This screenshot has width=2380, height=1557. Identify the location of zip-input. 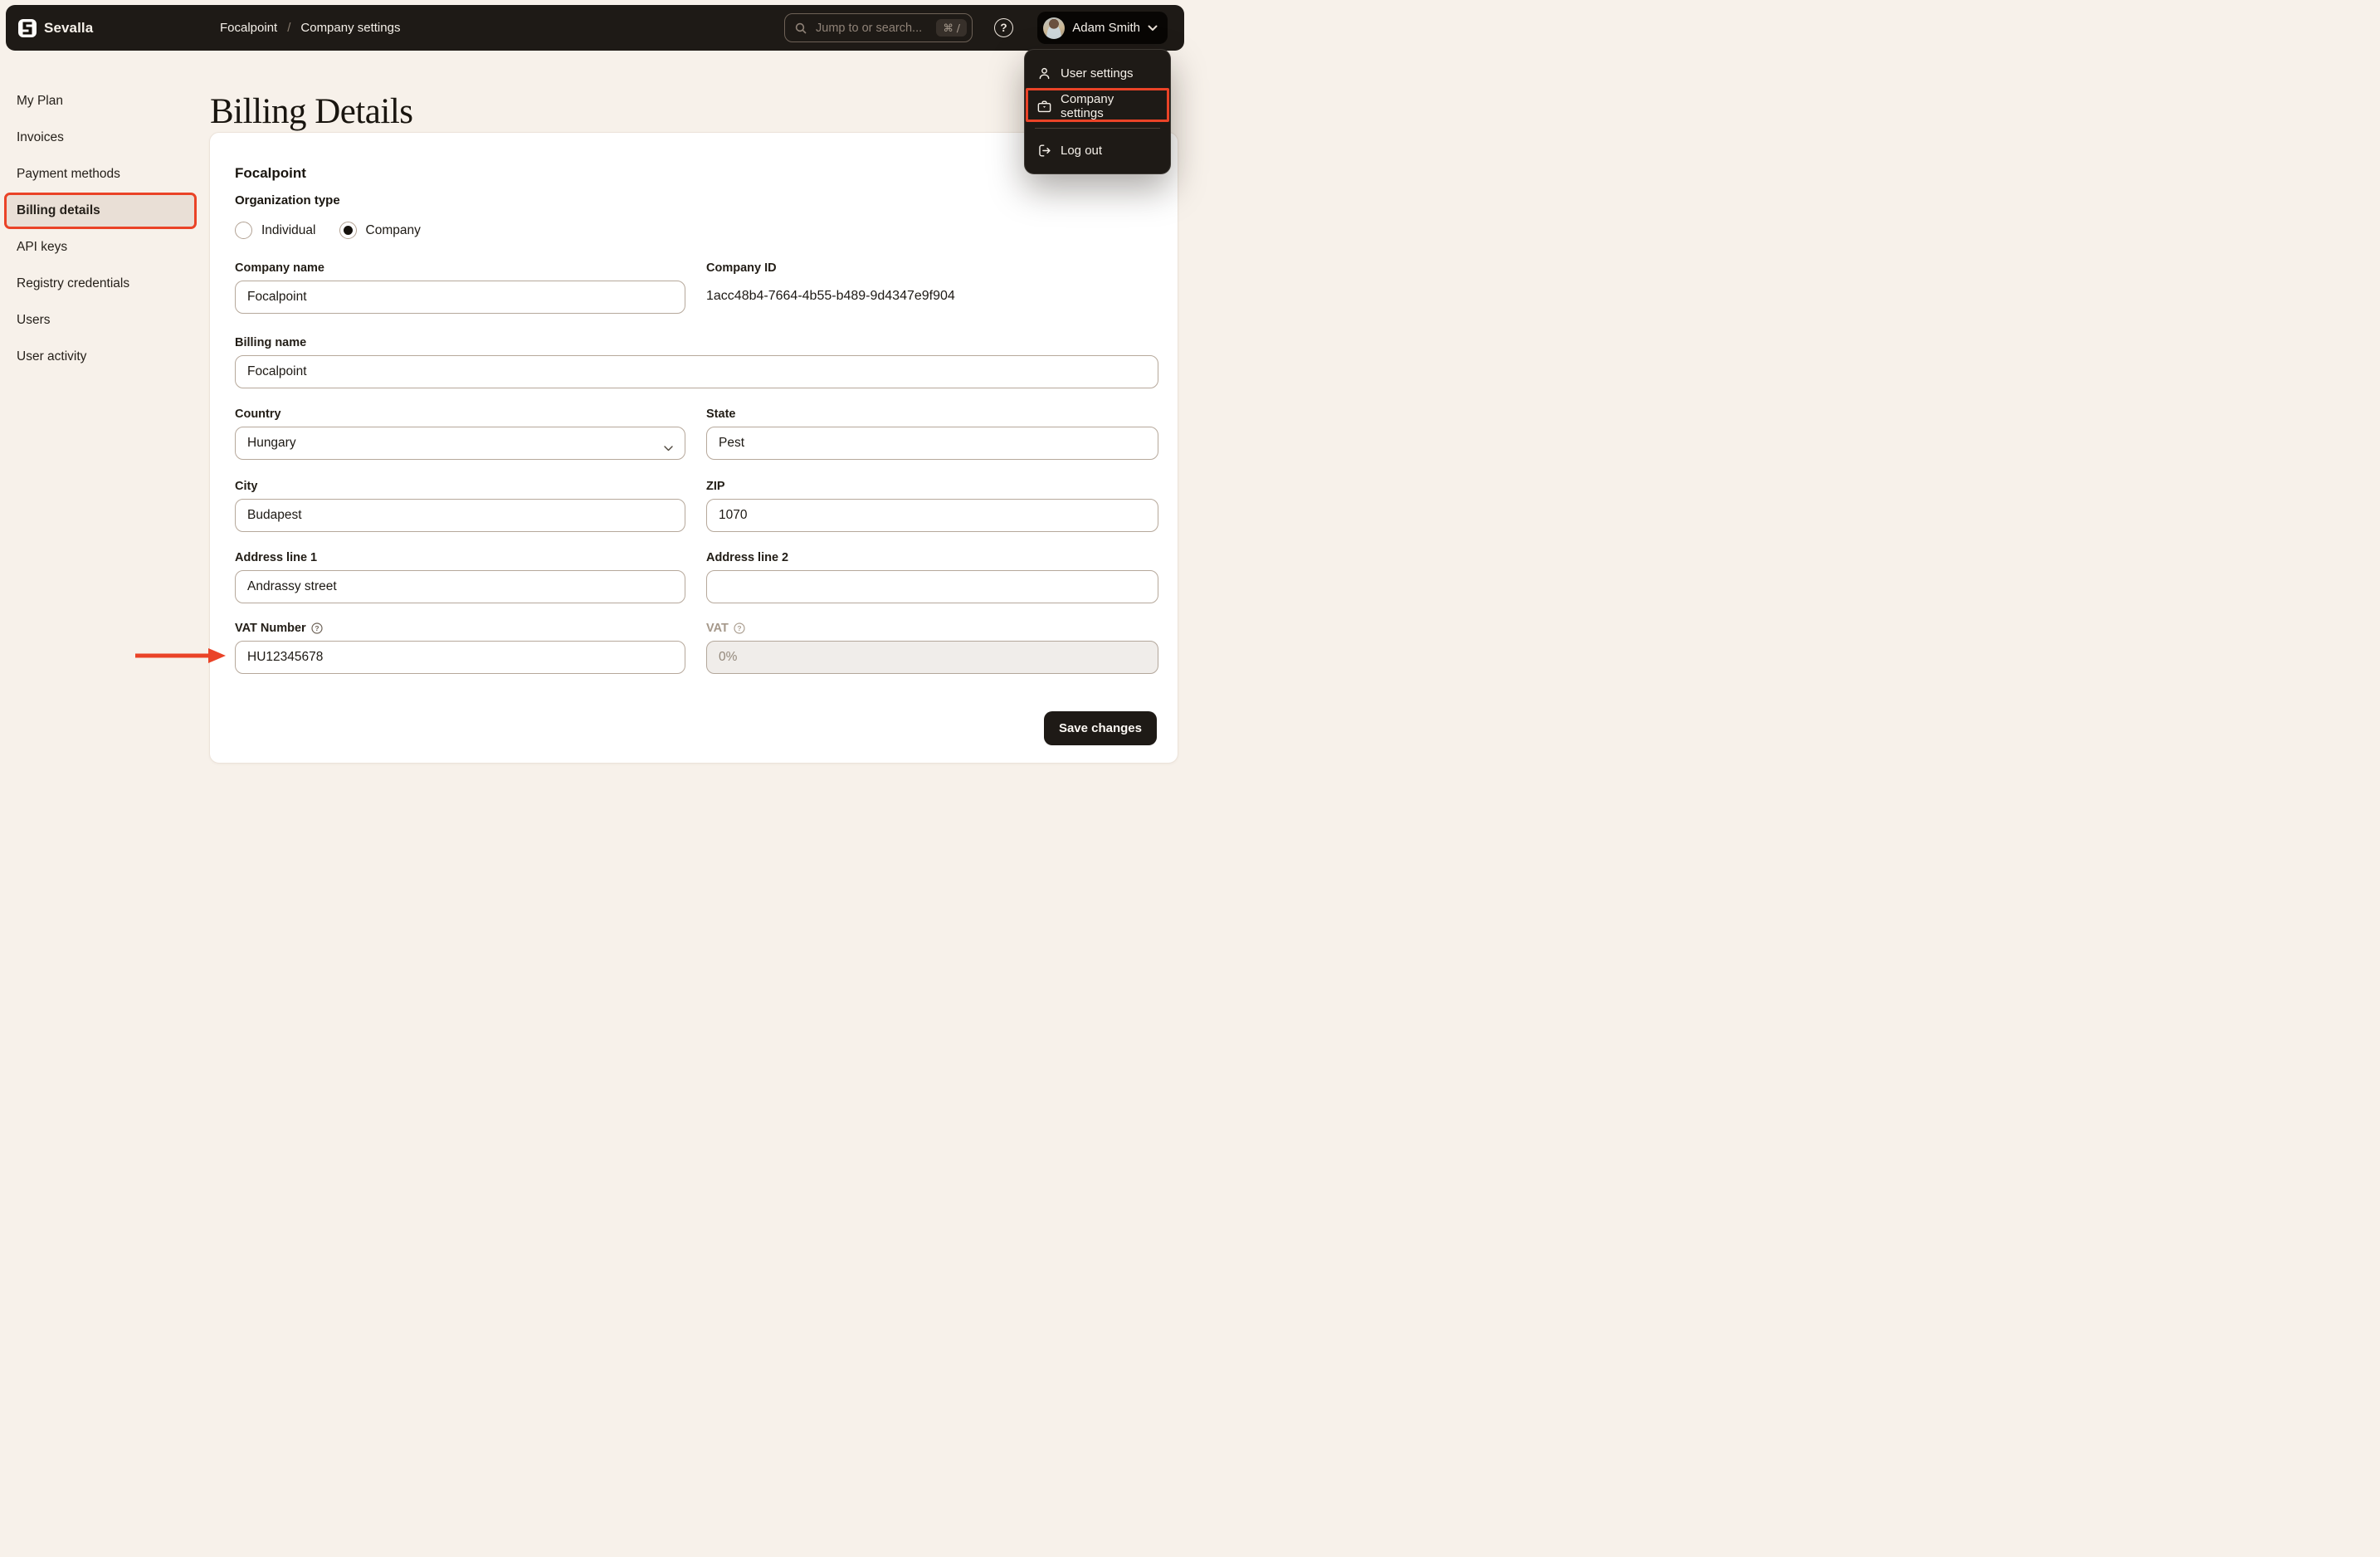
(932, 515).